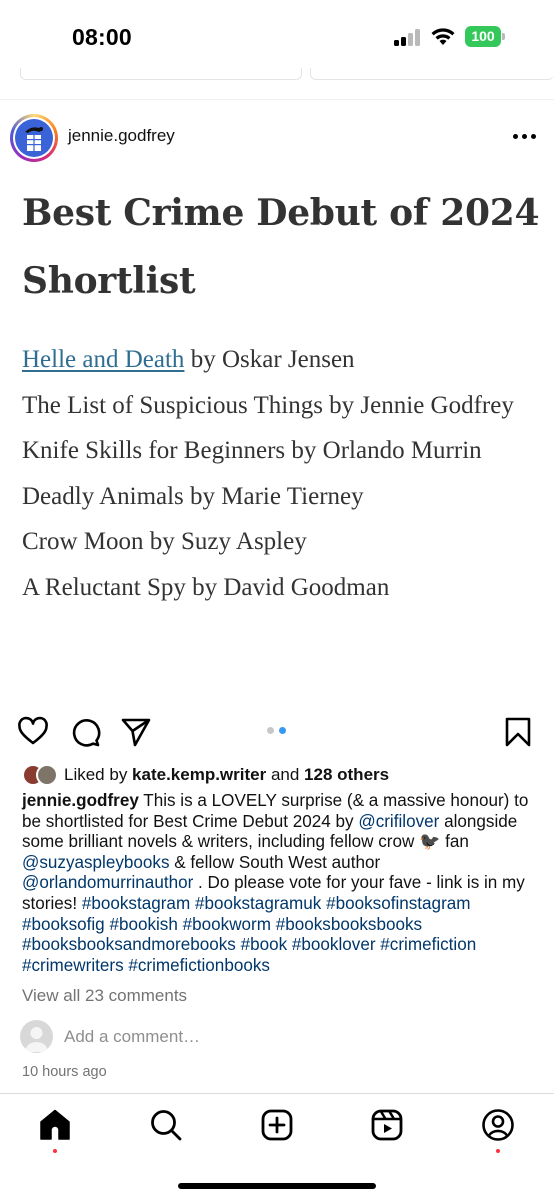  I want to click on hashtag: #booklover, so click(334, 944).